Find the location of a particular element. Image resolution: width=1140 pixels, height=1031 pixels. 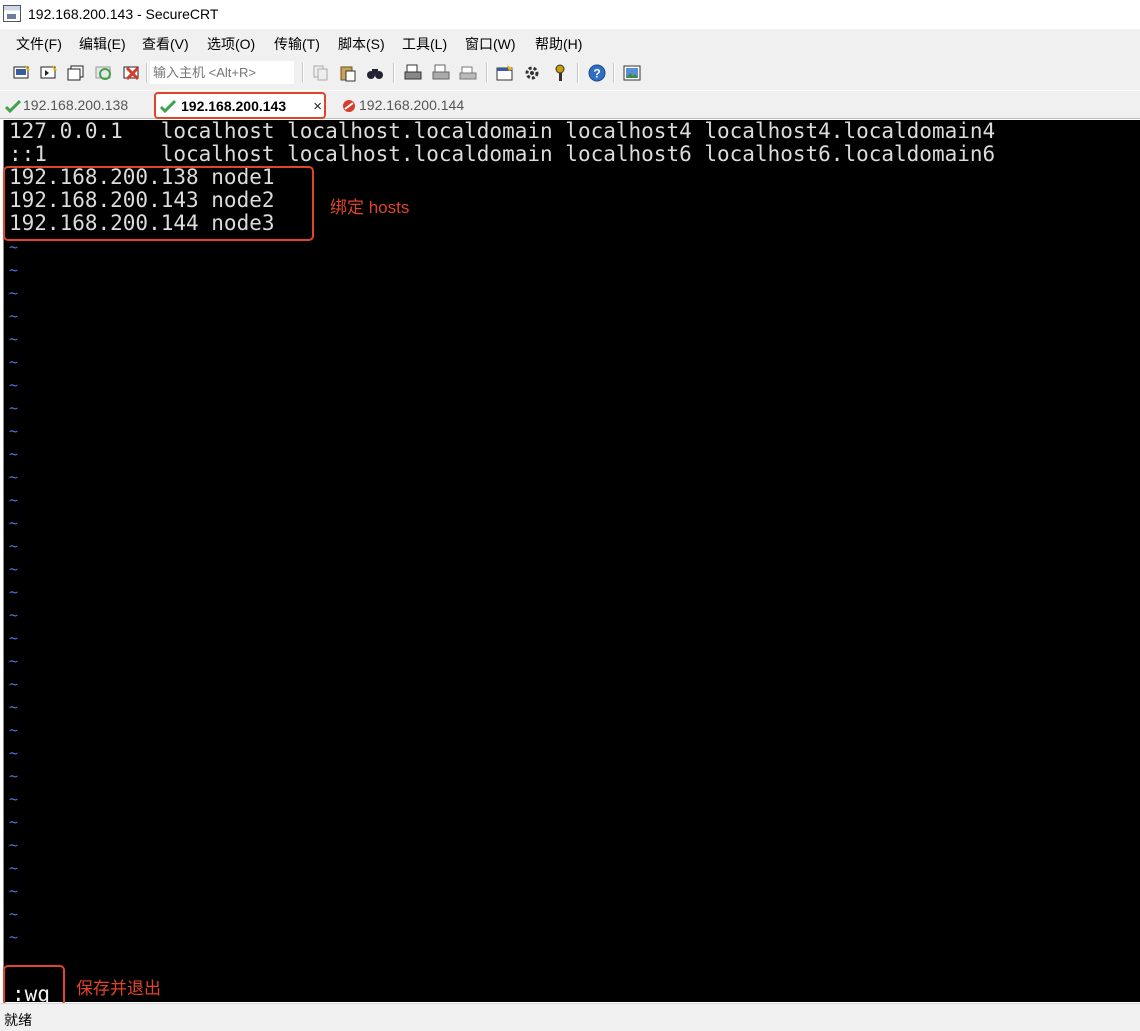

window-title: 192.168.200.143 - SecureCRT is located at coordinates (123, 14).